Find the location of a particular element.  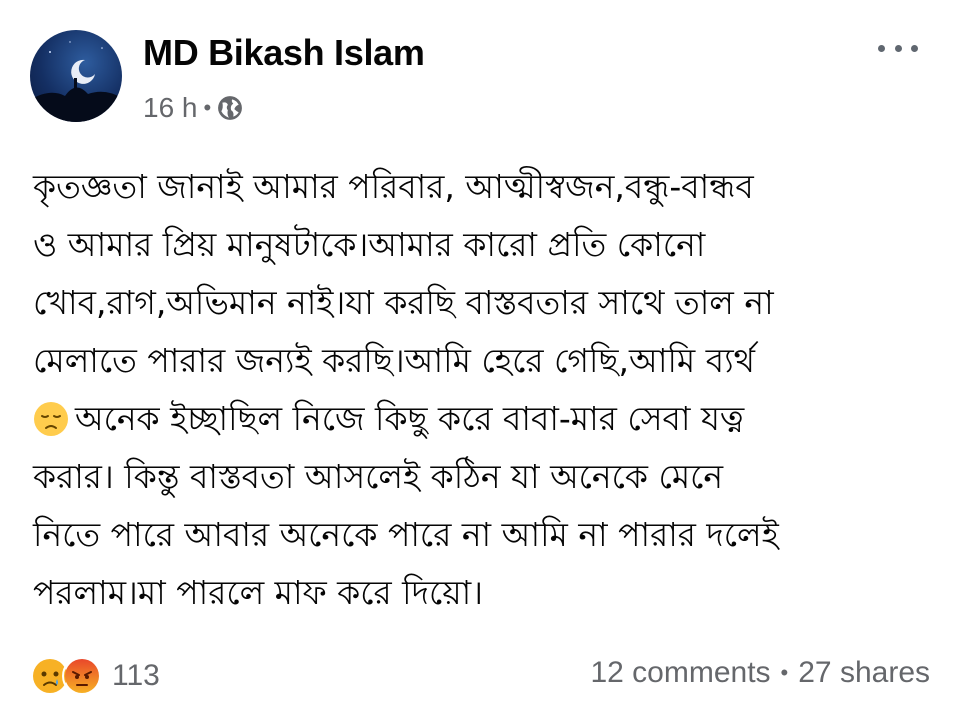

post-stats: 12 comments • 27 shares is located at coordinates (760, 673).